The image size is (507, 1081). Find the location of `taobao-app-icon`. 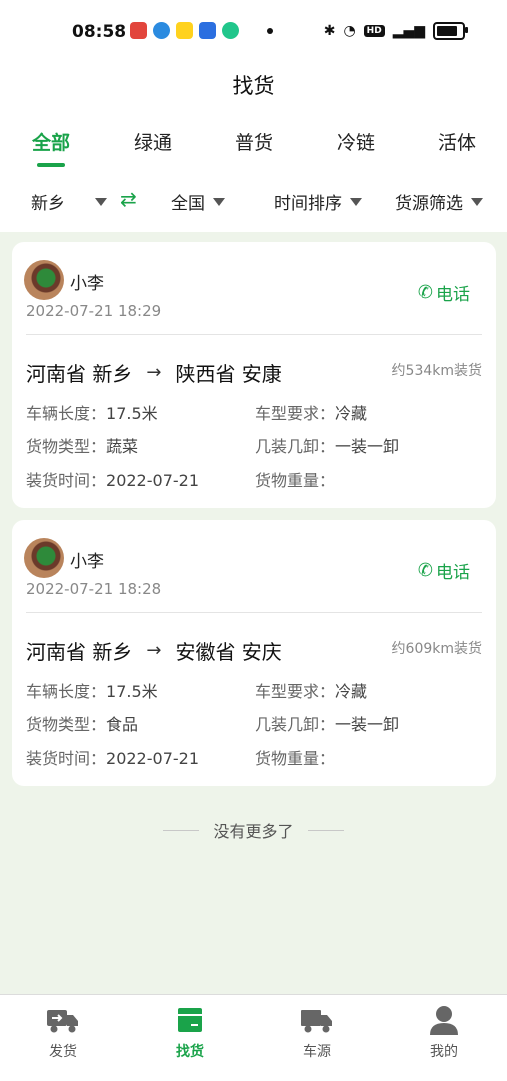

taobao-app-icon is located at coordinates (207, 30).